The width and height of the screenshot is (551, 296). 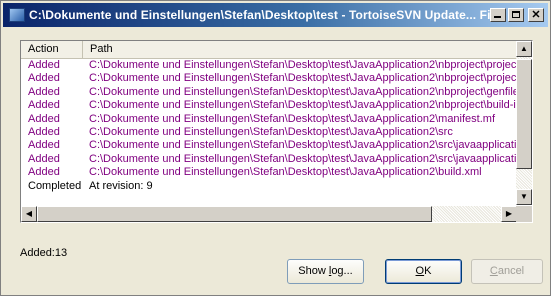 I want to click on ok-label-post: K, so click(x=428, y=271).